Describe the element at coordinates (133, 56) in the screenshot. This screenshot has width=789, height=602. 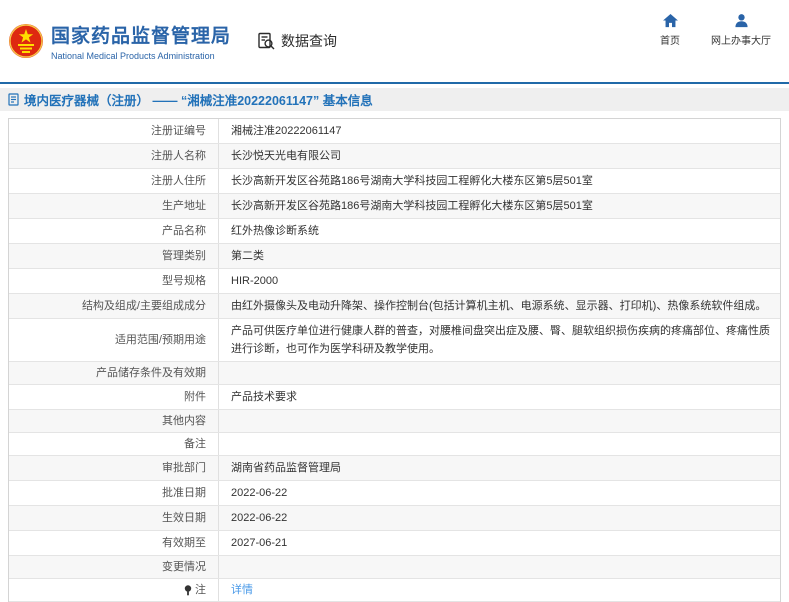
I see `brand-subtitle: National Medical Products Administration` at that location.